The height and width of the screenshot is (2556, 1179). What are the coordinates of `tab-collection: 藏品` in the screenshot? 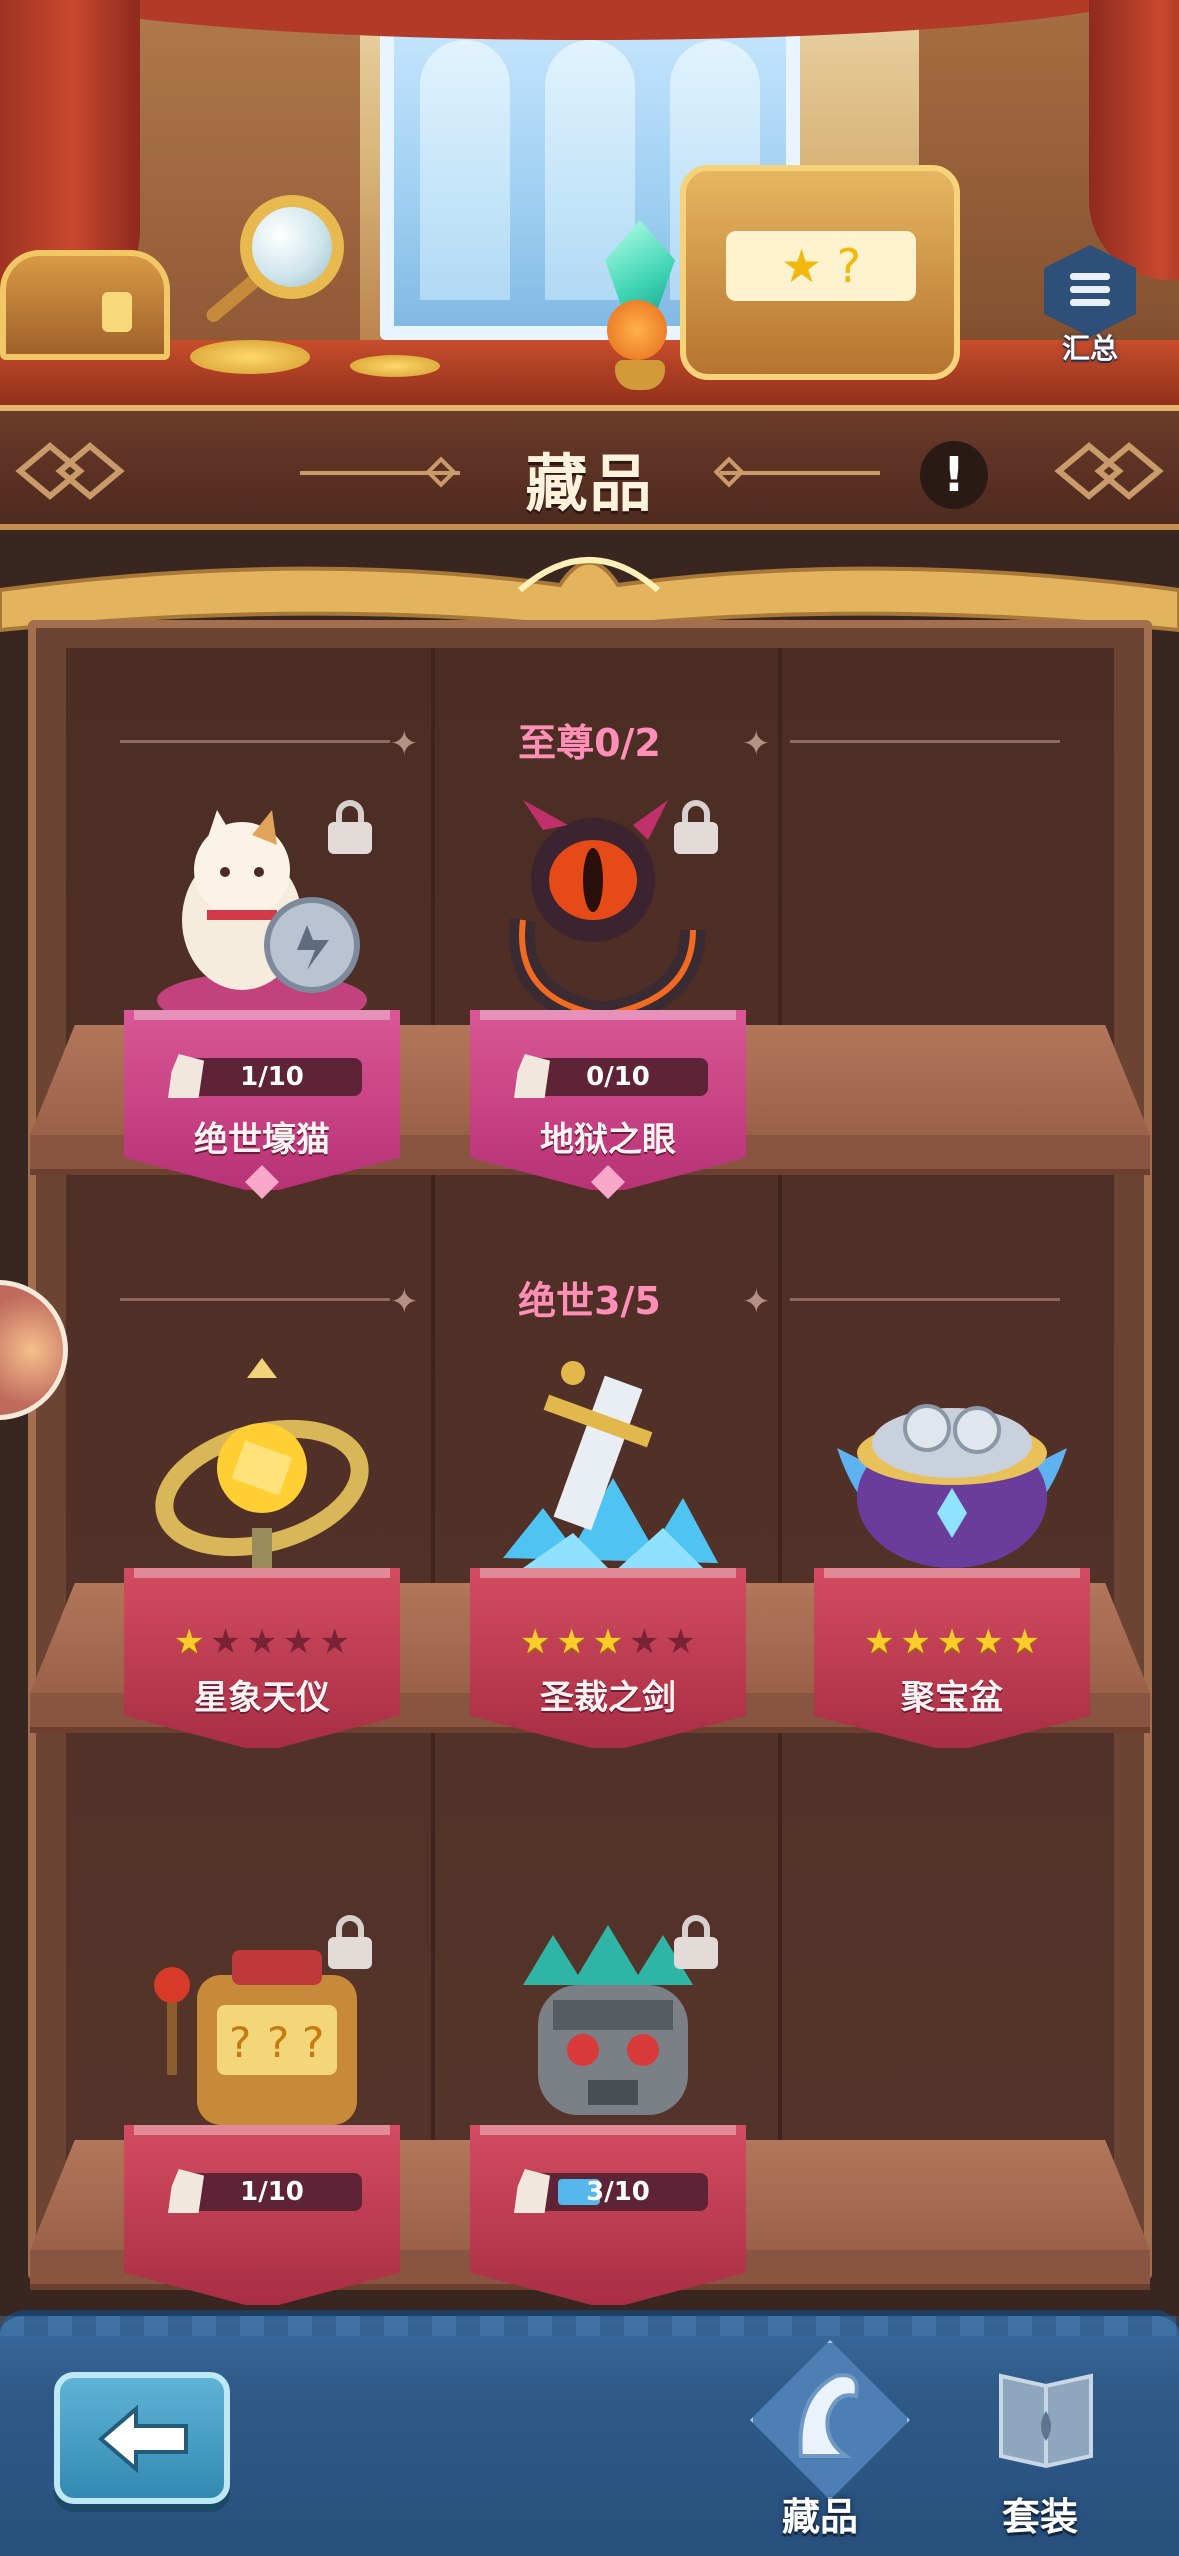 It's located at (820, 2443).